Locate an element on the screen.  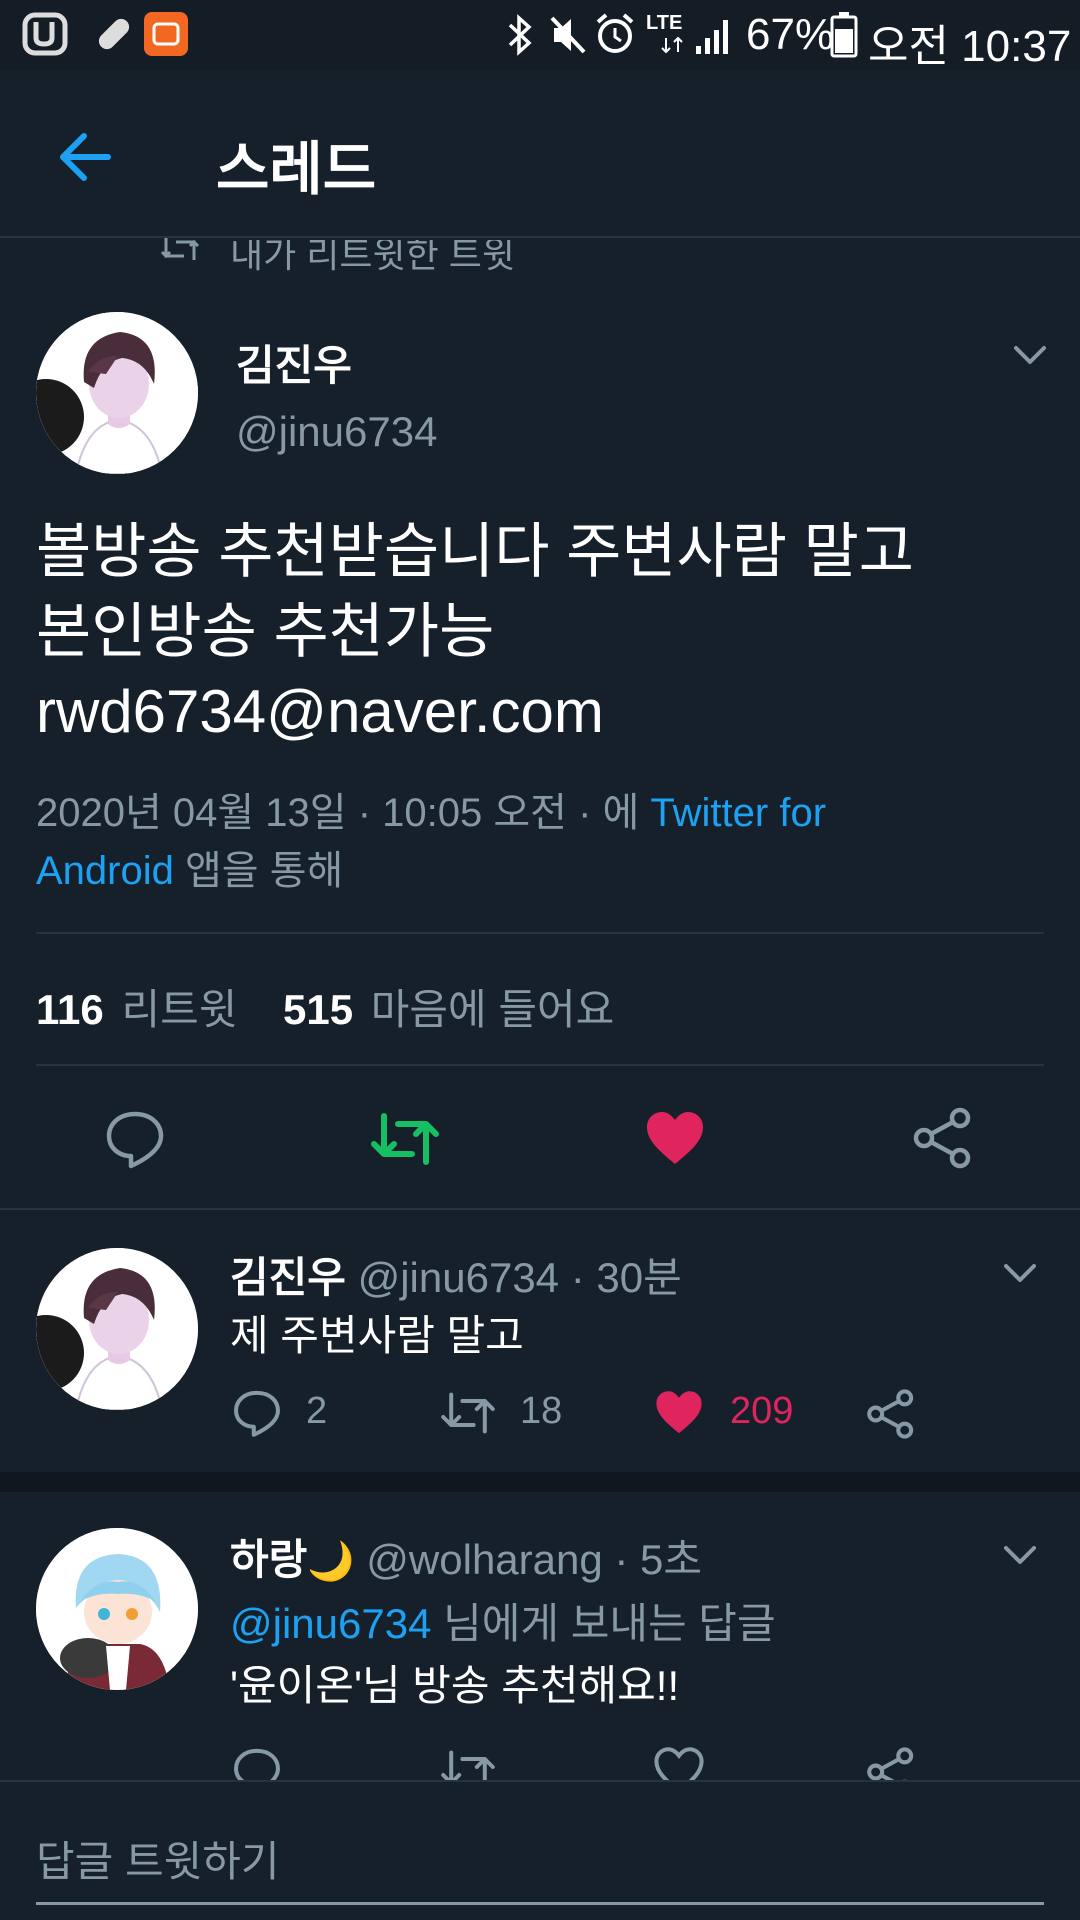
author-handle: @wolharang is located at coordinates (484, 1559).